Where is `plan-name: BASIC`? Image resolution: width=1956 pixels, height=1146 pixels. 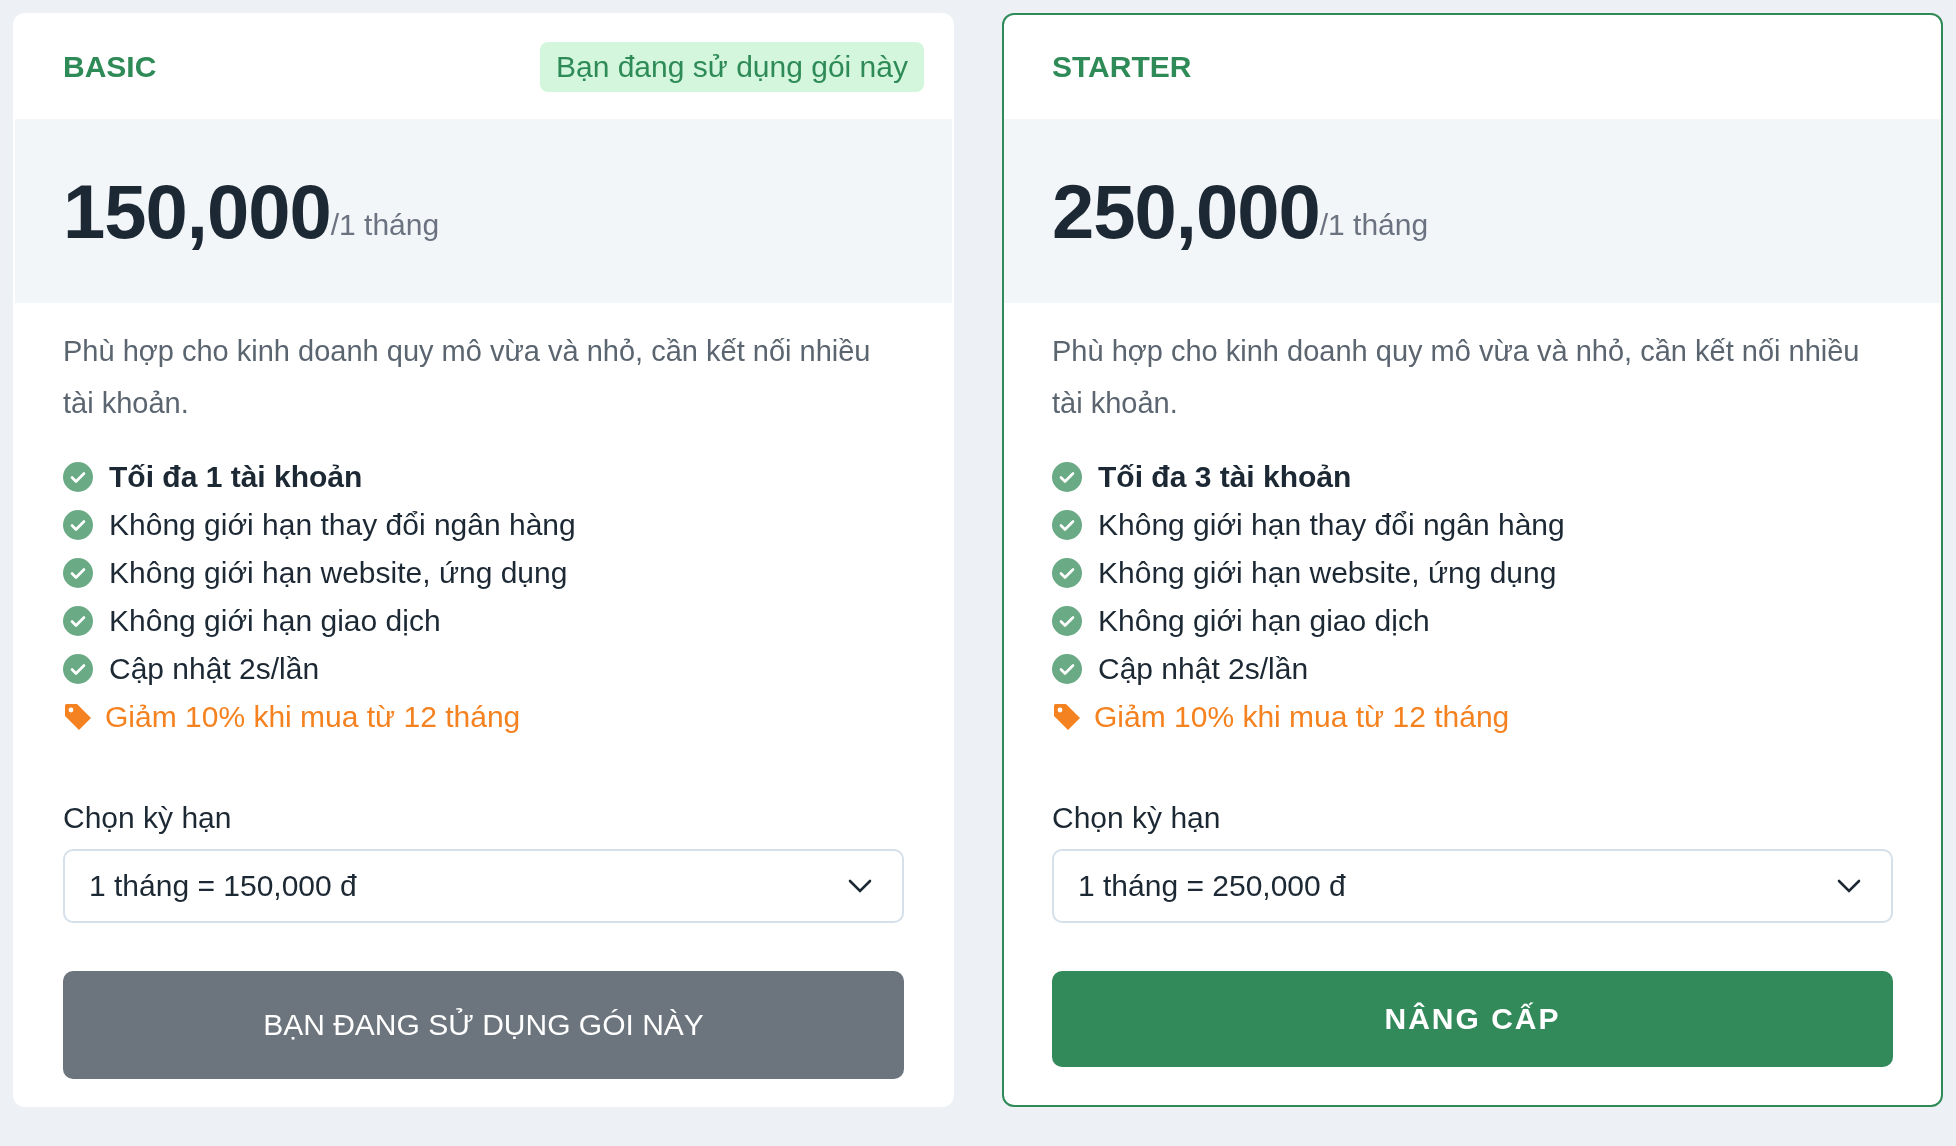 plan-name: BASIC is located at coordinates (110, 67).